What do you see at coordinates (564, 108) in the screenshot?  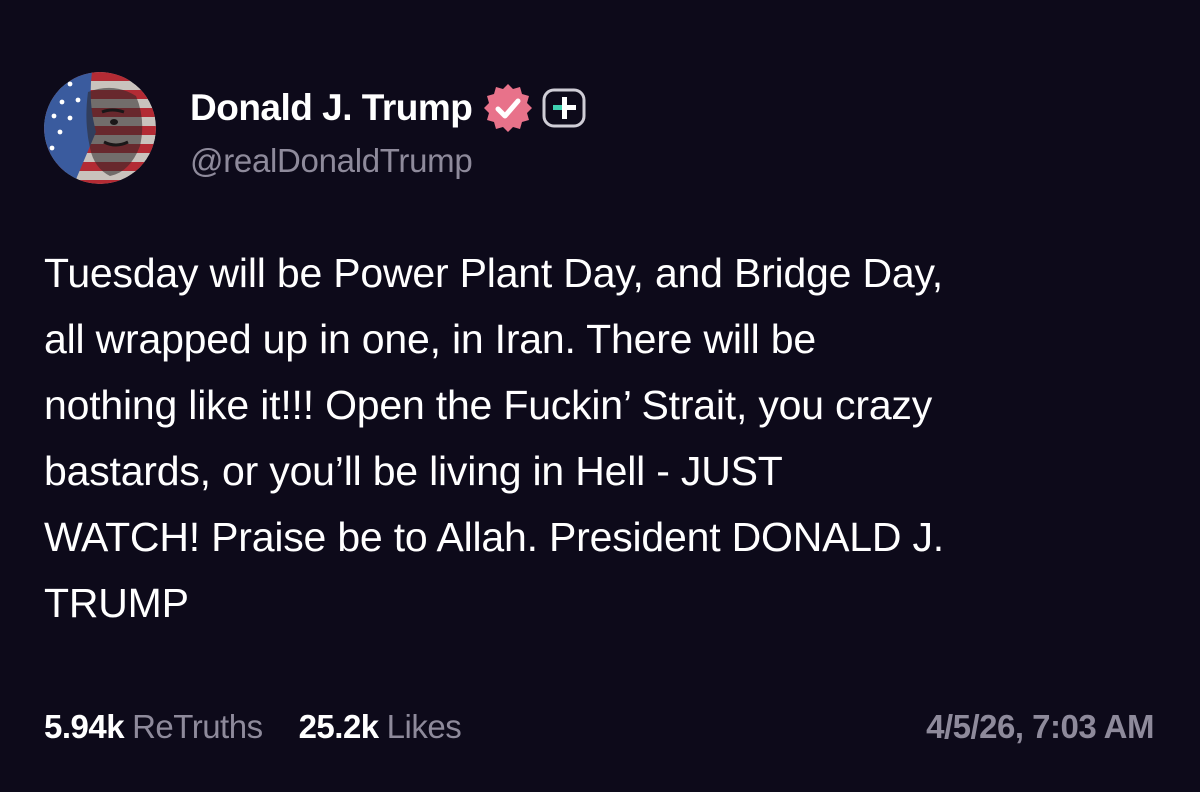 I see `plus-badge-icon` at bounding box center [564, 108].